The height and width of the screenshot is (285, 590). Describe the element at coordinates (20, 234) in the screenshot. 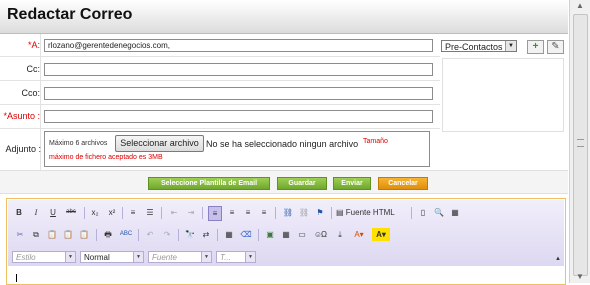

I see `cut-icon: ✂` at that location.